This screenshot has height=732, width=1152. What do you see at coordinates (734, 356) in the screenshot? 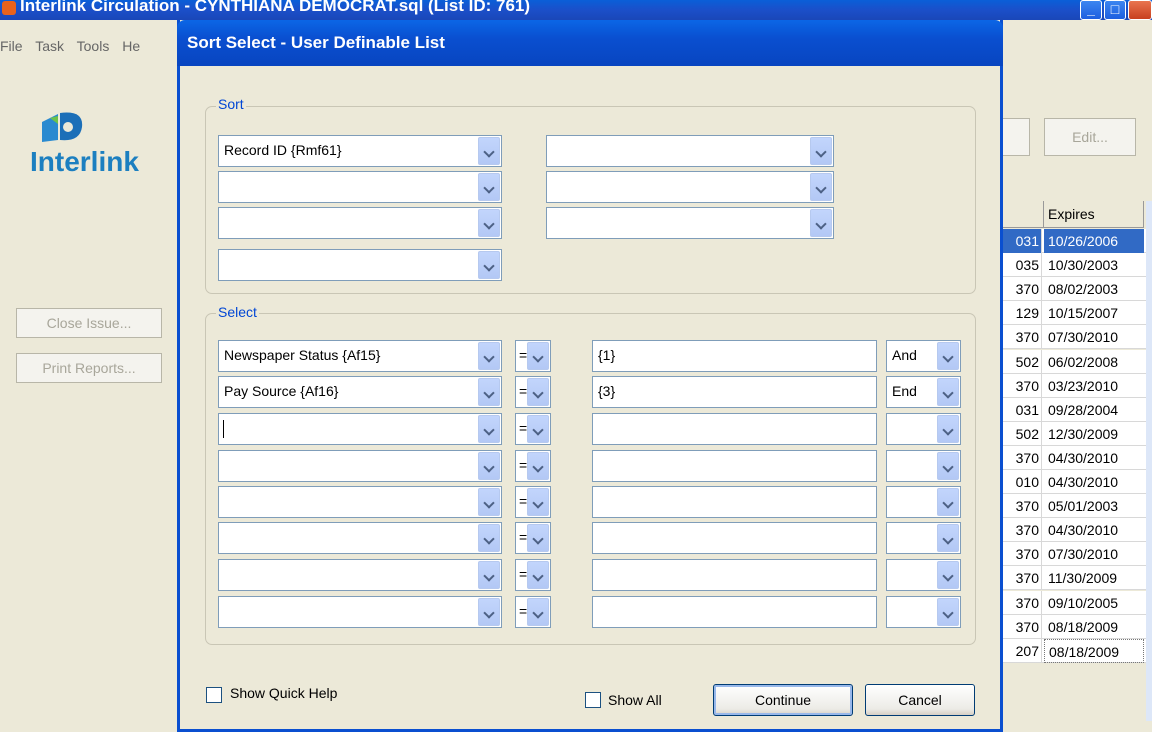
I see `select-value-1: {1}` at bounding box center [734, 356].